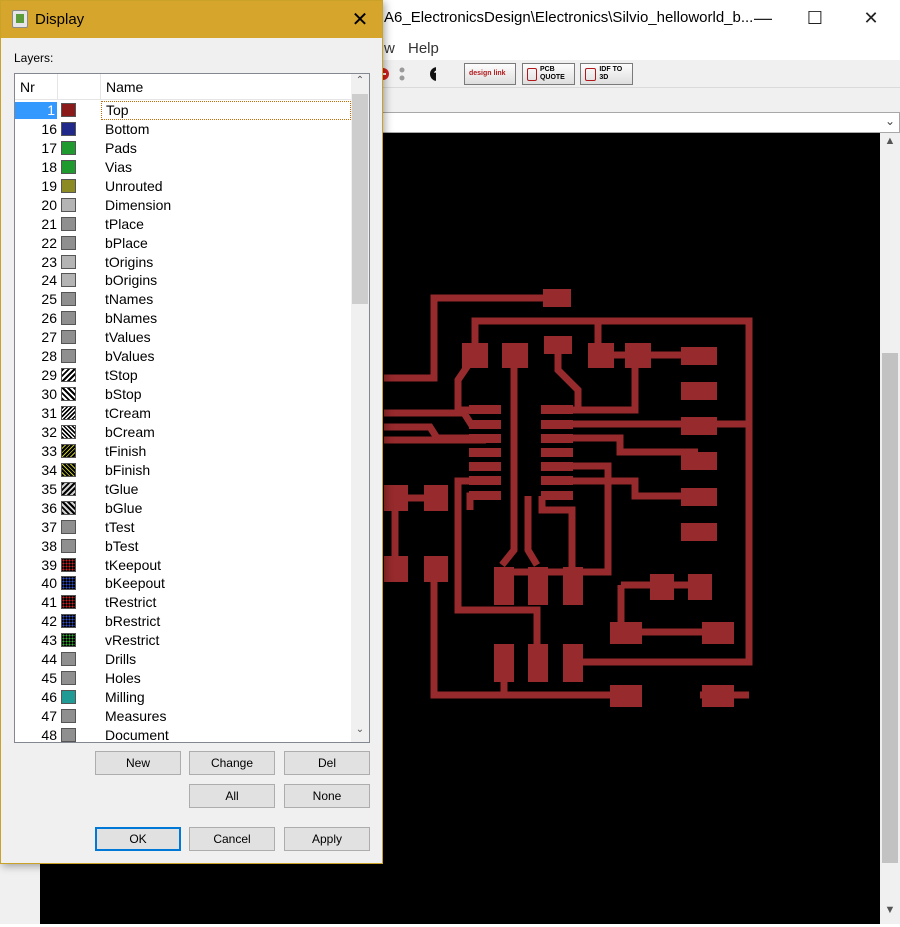 The height and width of the screenshot is (927, 900). Describe the element at coordinates (183, 356) in the screenshot. I see `layer-row: 28 bValues` at that location.